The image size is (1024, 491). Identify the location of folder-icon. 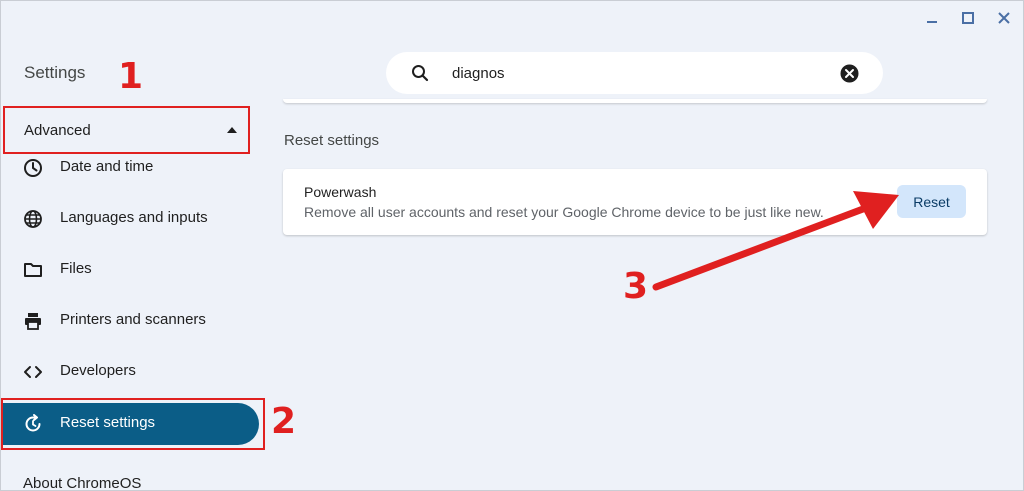
(33, 270).